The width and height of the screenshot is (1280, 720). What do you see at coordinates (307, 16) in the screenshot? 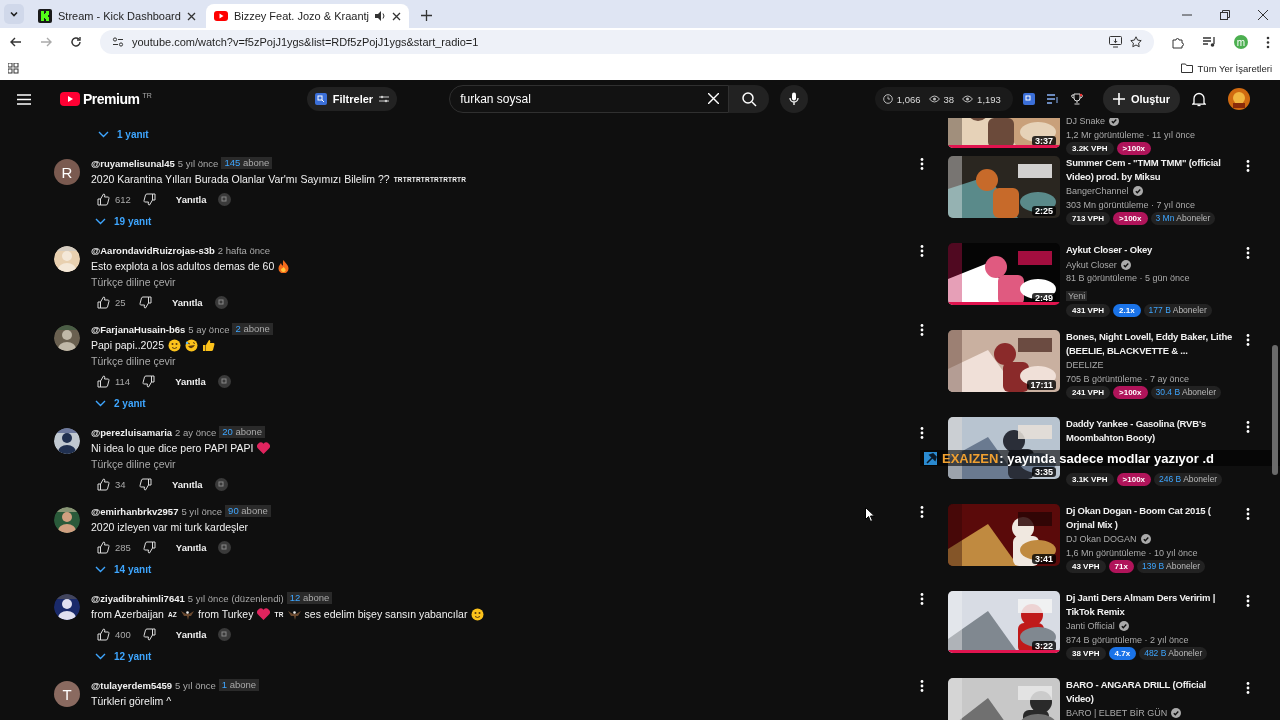
I see `browser-tab: Bizzey Feat. Jozo & Kraantj` at bounding box center [307, 16].